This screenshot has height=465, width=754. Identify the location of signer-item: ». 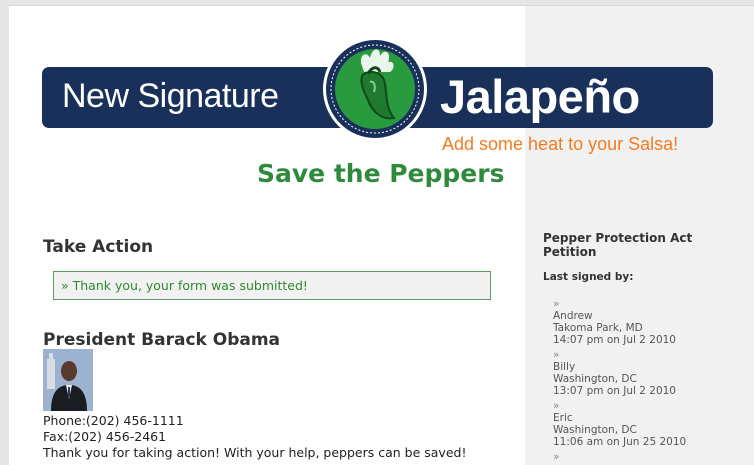
(556, 457).